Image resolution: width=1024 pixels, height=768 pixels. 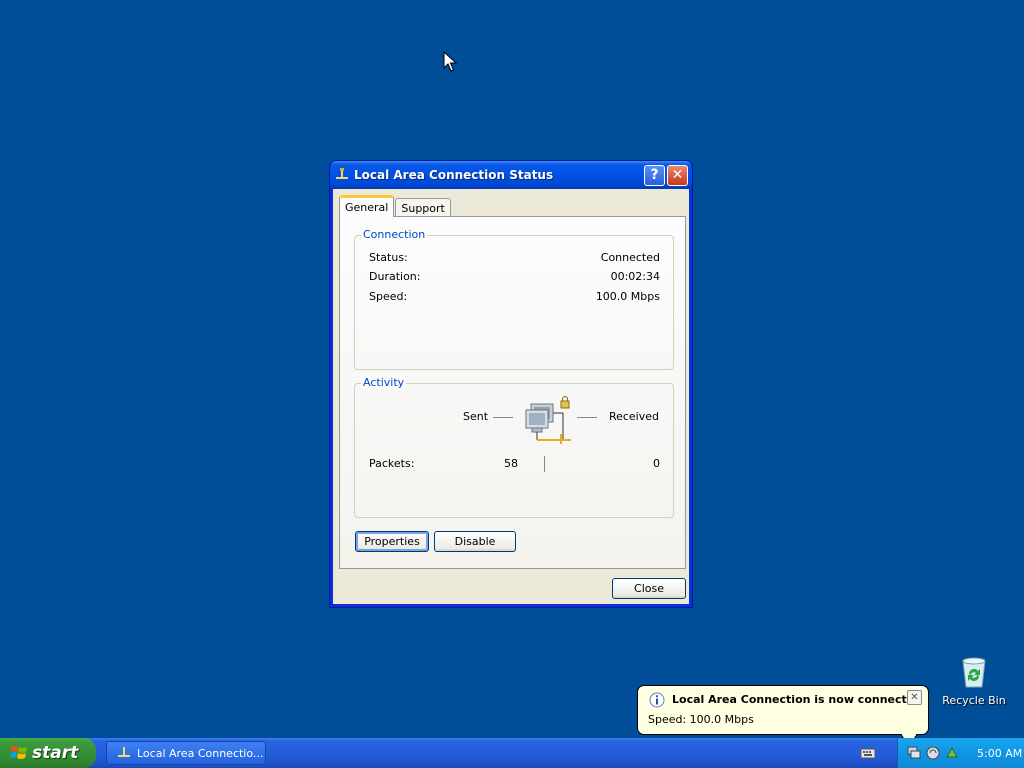 What do you see at coordinates (18, 752) in the screenshot?
I see `windows-logo-icon` at bounding box center [18, 752].